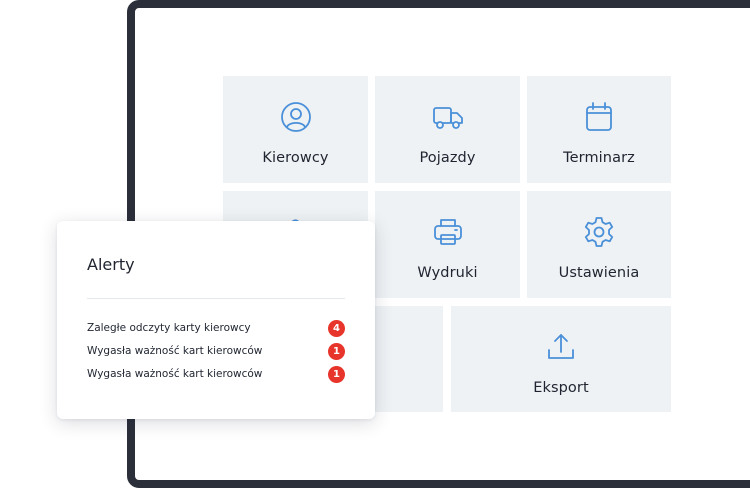  I want to click on tile-label: Kierowcy, so click(295, 158).